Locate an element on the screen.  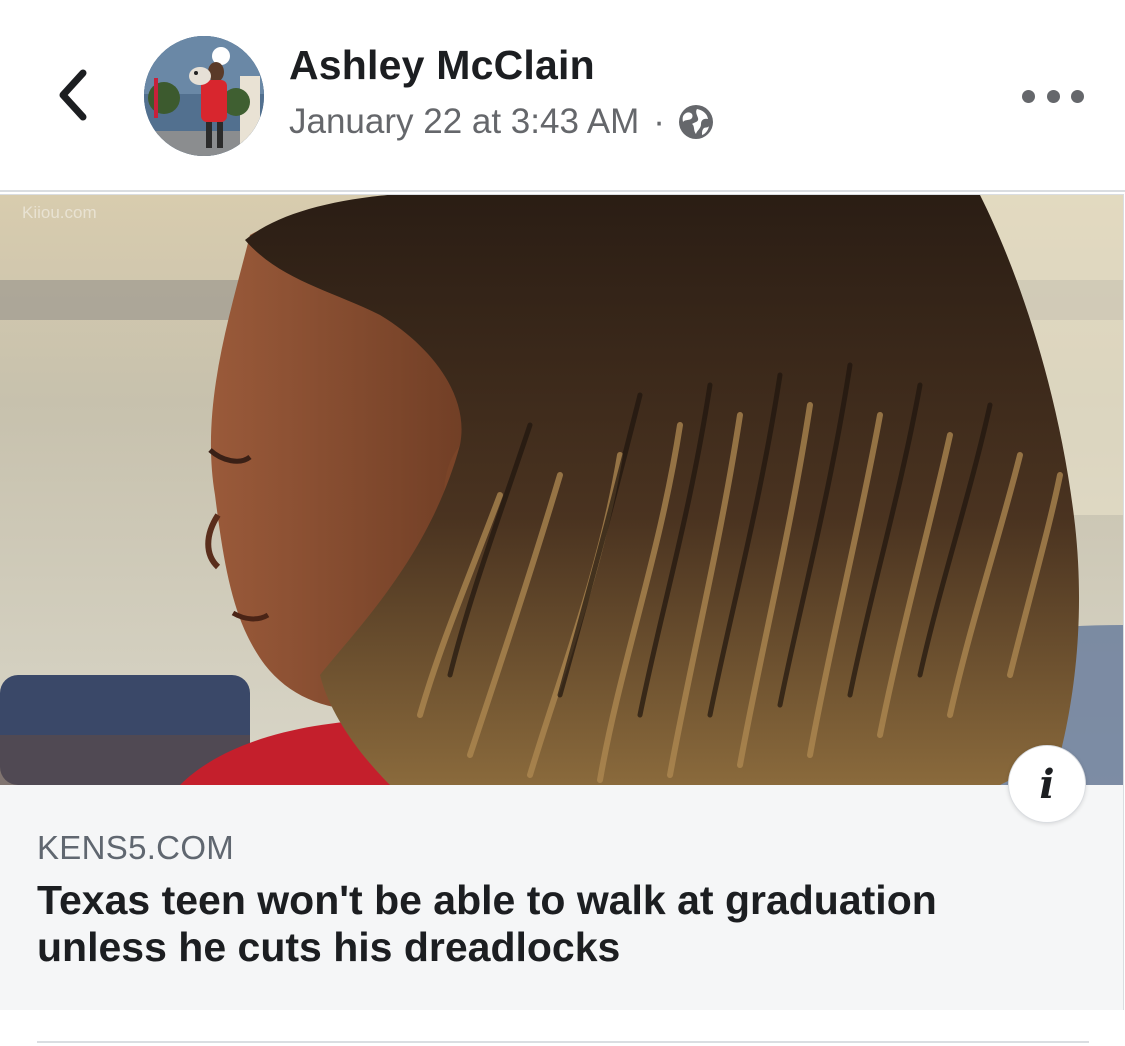
info-icon: i is located at coordinates (1047, 784).